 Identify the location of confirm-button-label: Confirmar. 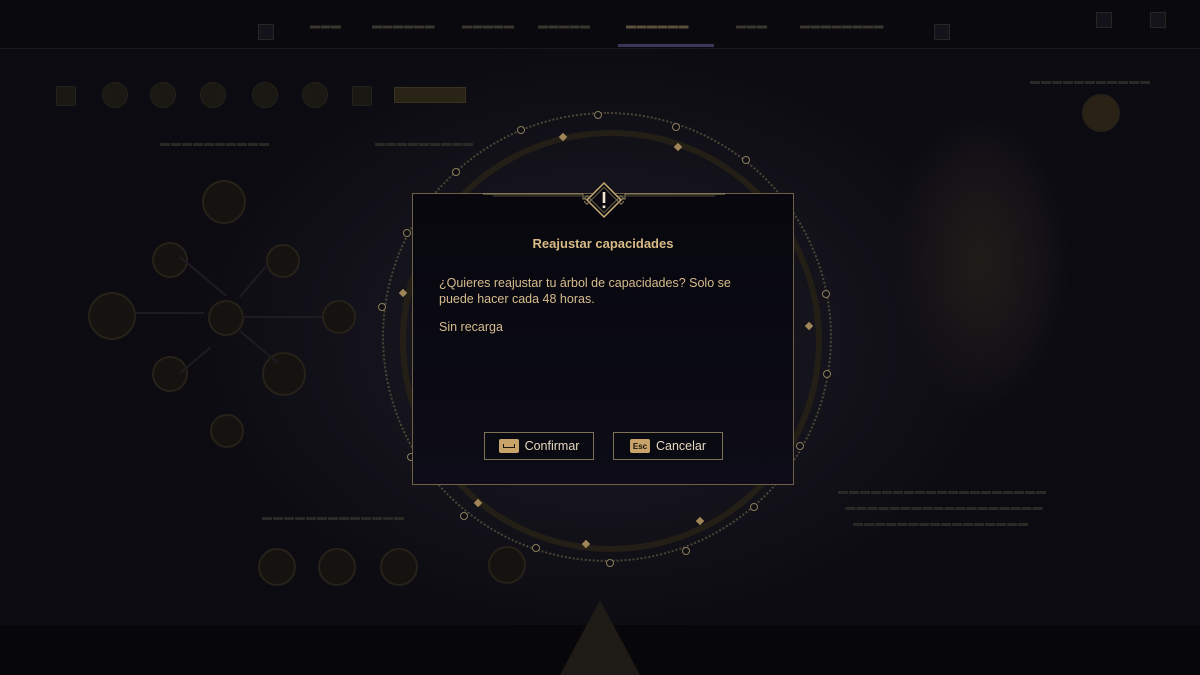
(552, 446).